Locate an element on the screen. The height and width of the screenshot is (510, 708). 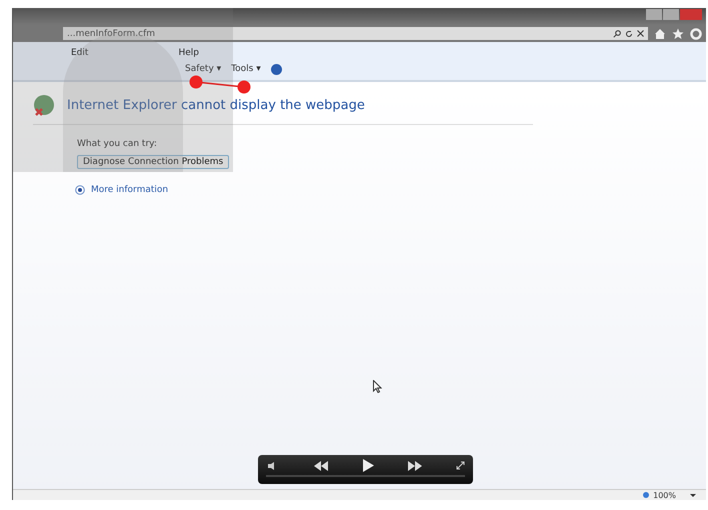
fullscreen-icon is located at coordinates (460, 465).